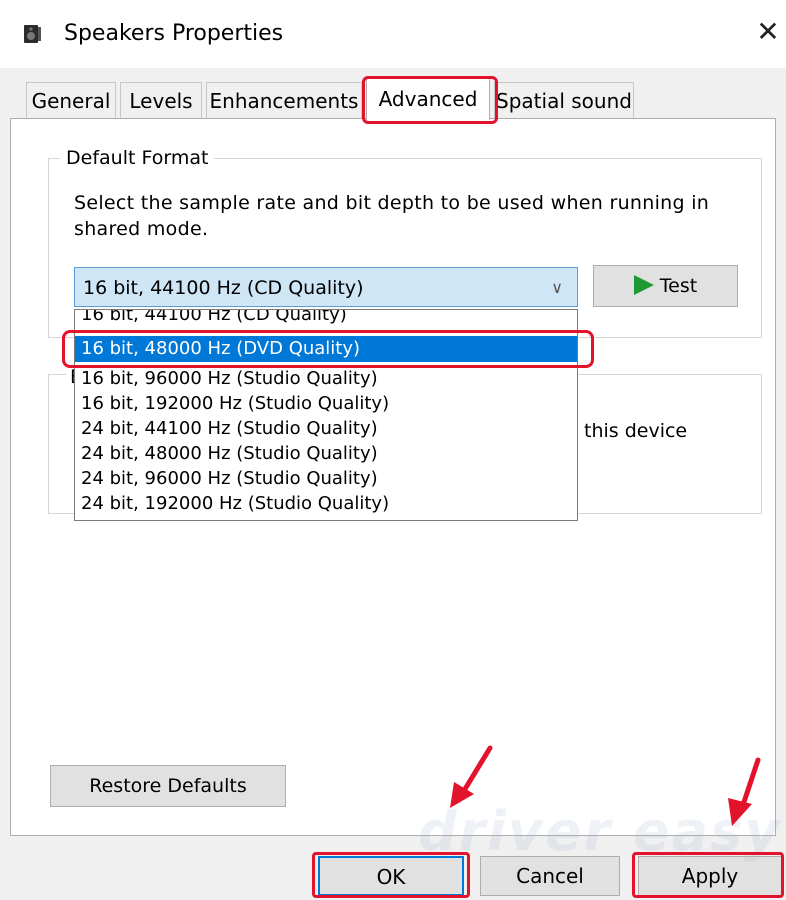 This screenshot has height=900, width=786. What do you see at coordinates (564, 100) in the screenshot?
I see `tab-spatial-sound: Spatial sound` at bounding box center [564, 100].